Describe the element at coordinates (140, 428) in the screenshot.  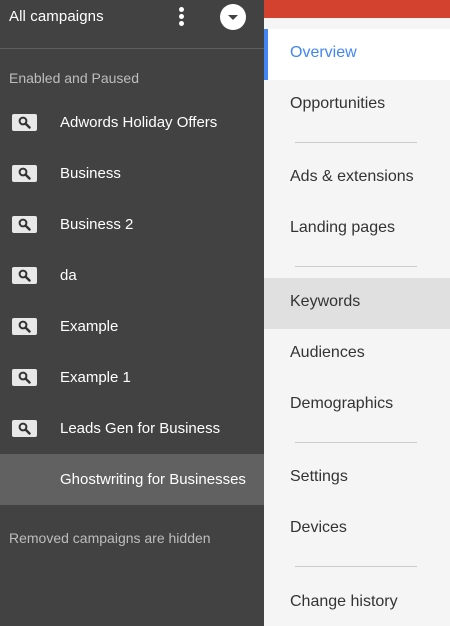
I see `campaign-name: Leads Gen for Business` at that location.